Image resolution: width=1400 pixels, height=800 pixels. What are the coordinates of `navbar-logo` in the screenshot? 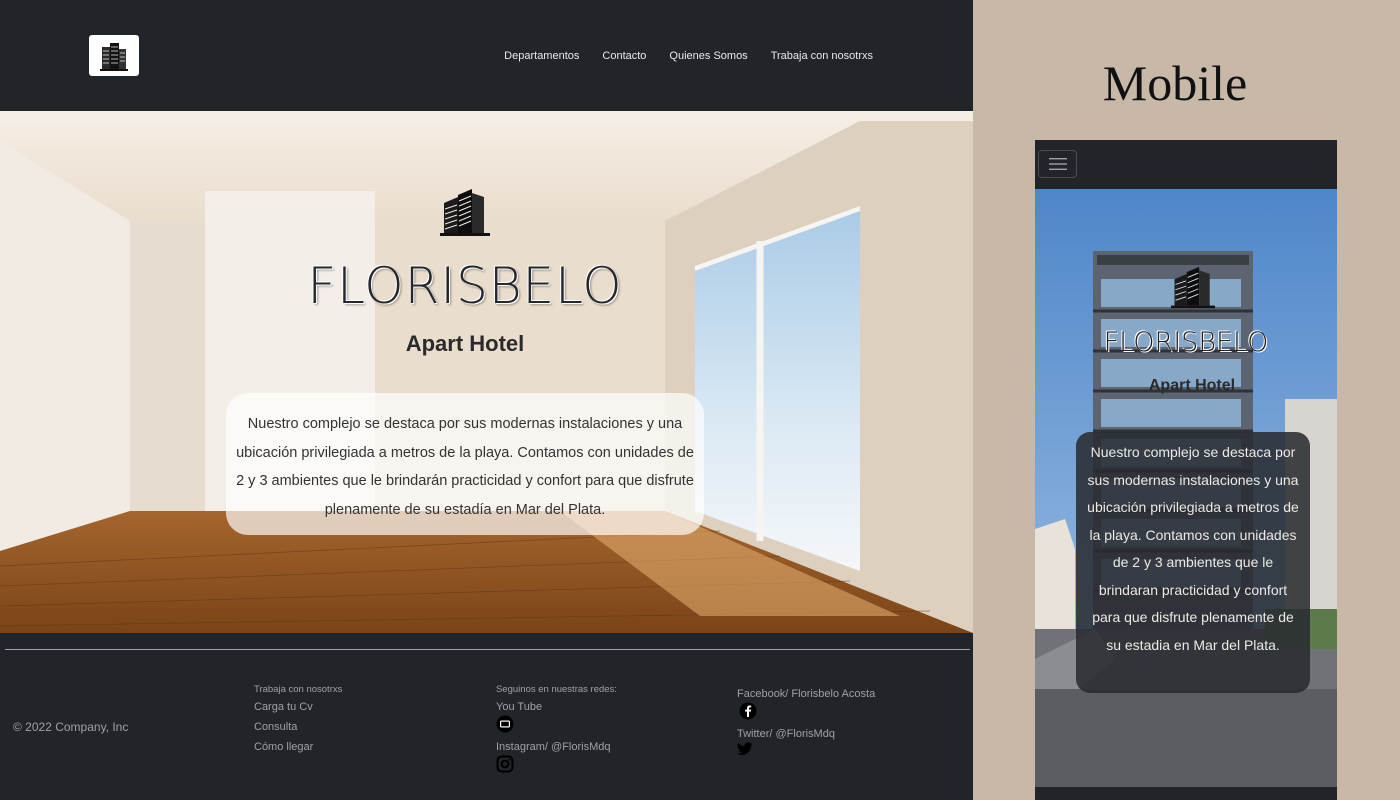 It's located at (114, 55).